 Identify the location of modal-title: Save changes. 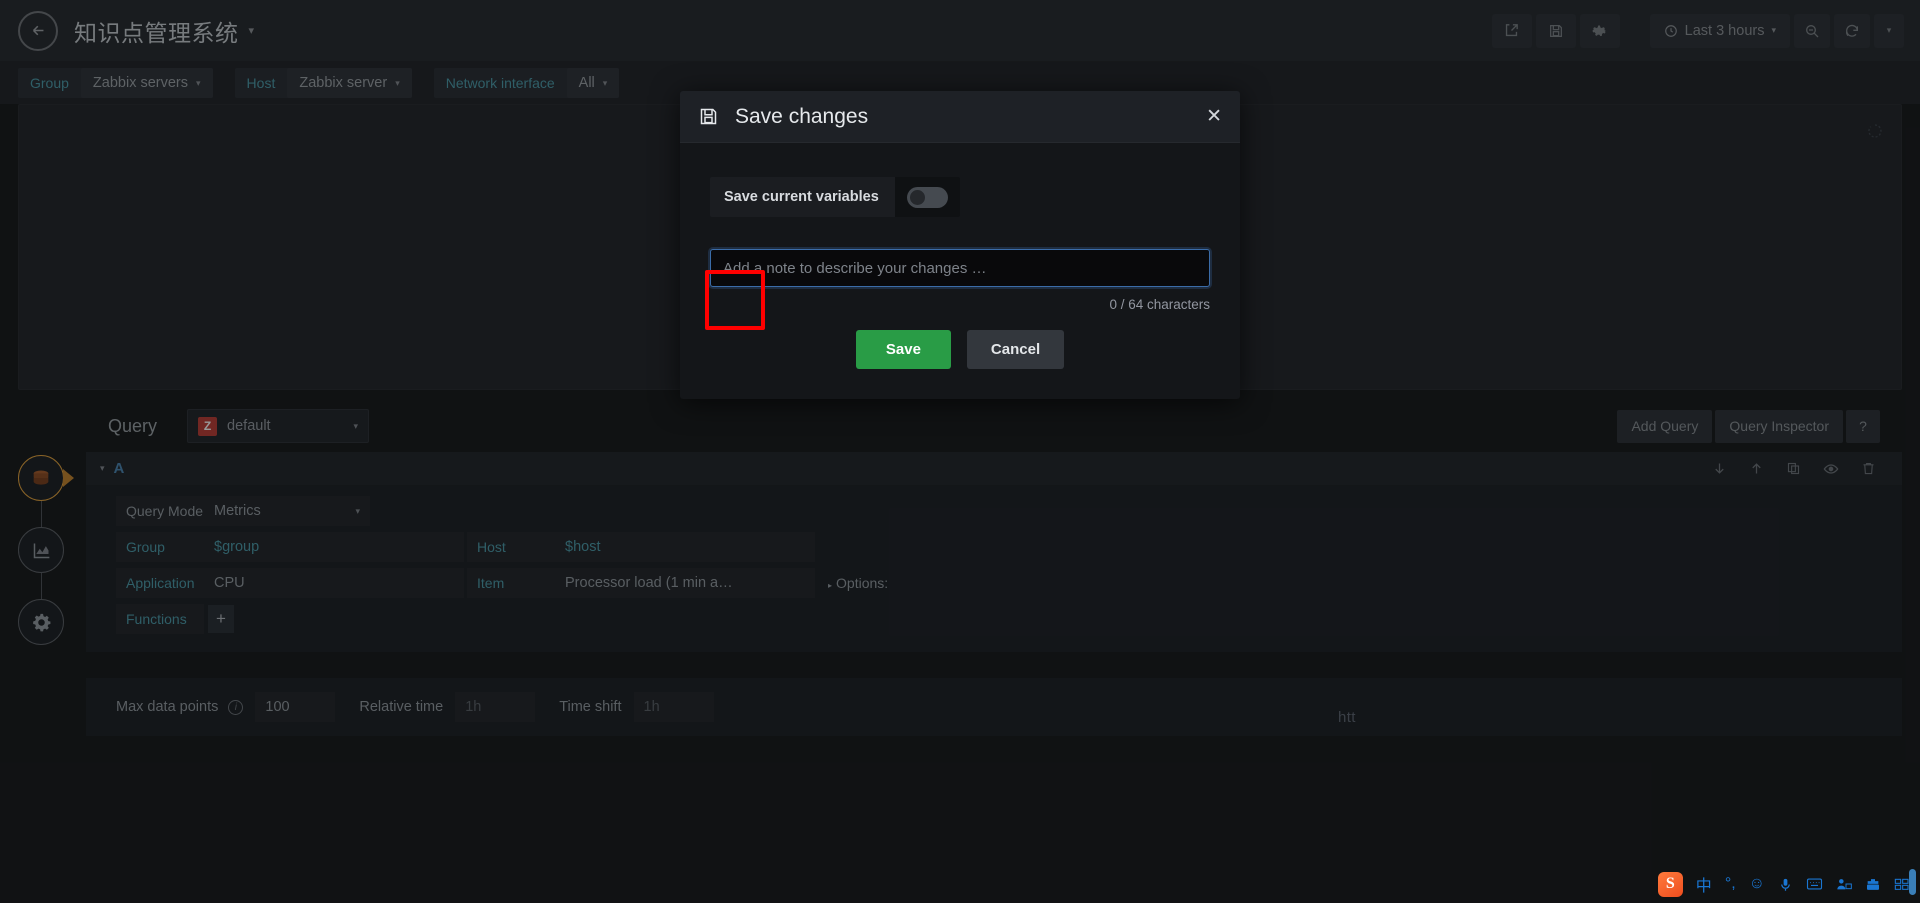
(802, 116).